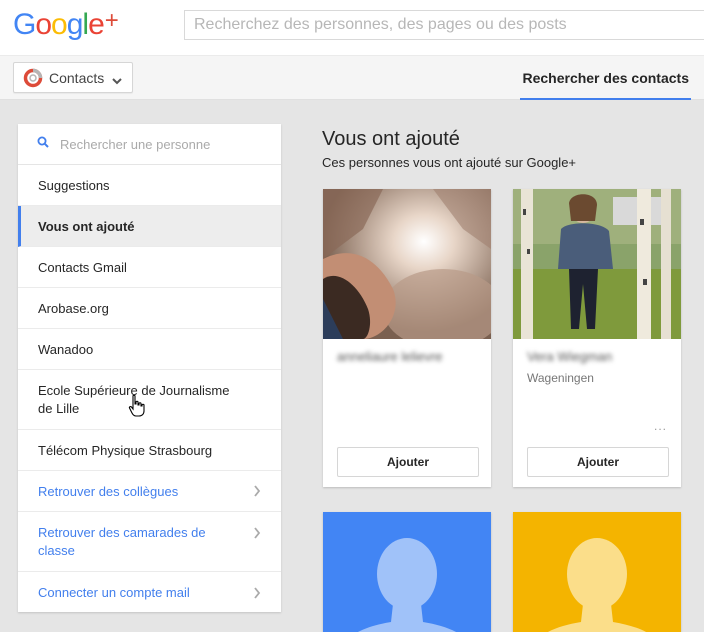 The height and width of the screenshot is (632, 704). I want to click on sidebar-link-label: Connecter un compte mail, so click(114, 592).